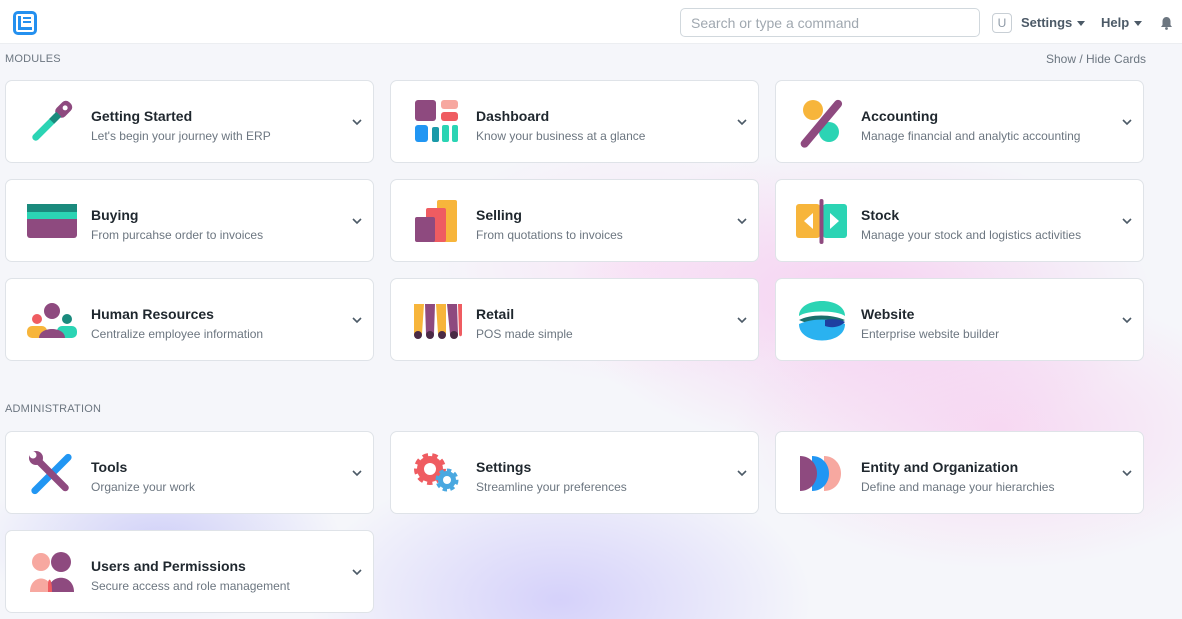 The image size is (1182, 619). I want to click on card-title: Tools, so click(109, 467).